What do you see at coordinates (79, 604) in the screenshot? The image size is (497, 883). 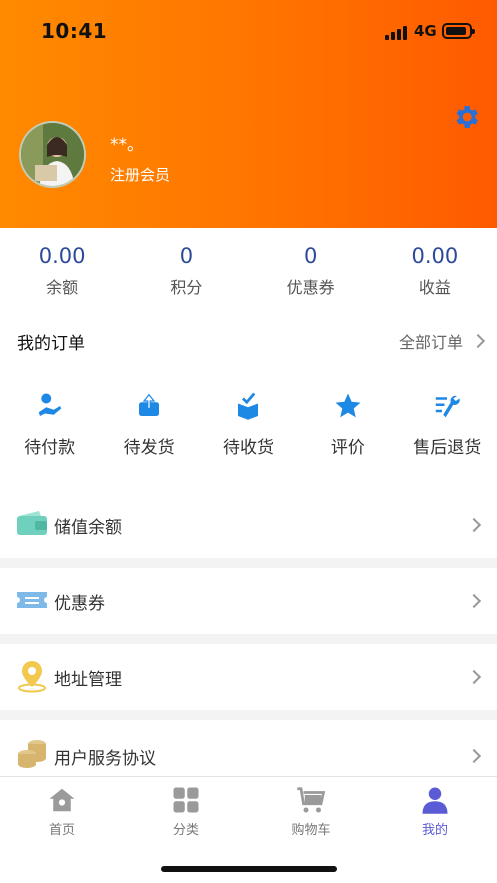 I see `menu-label: 优惠券` at bounding box center [79, 604].